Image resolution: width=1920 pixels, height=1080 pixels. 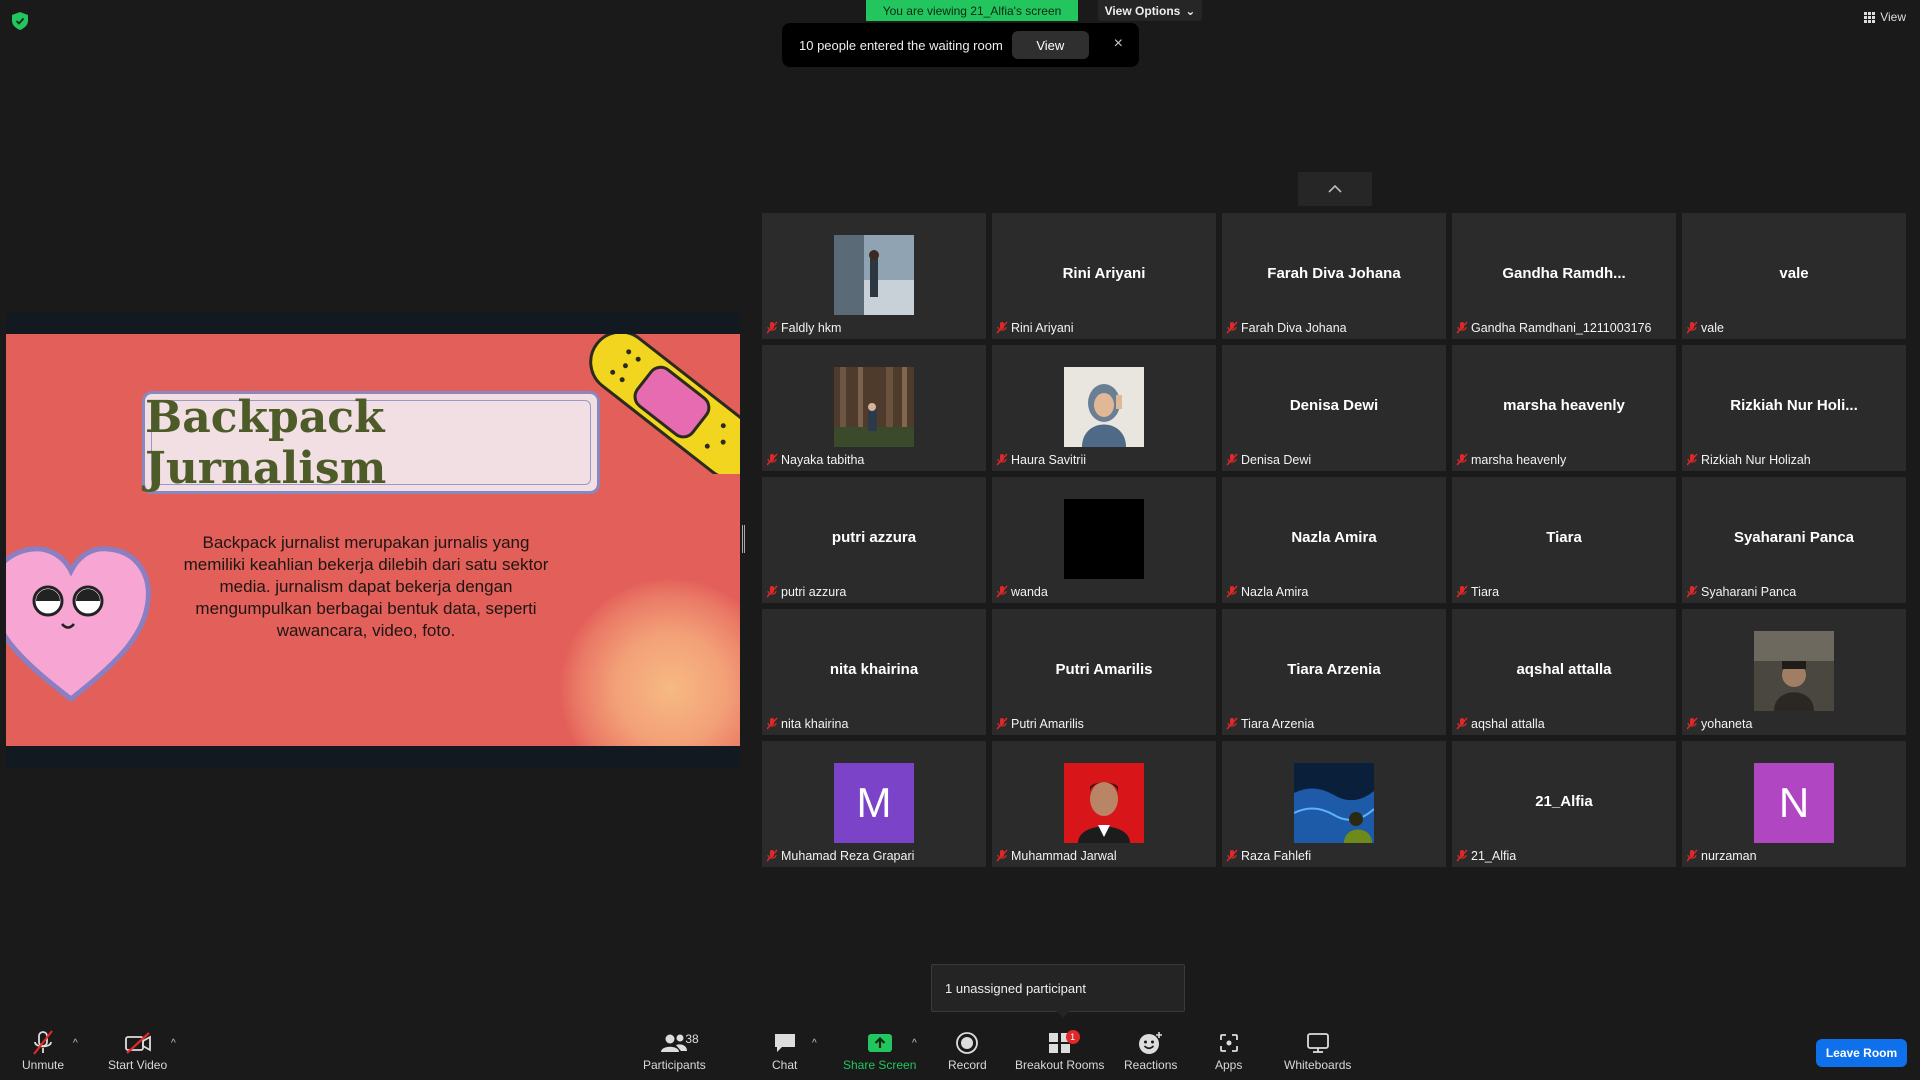 I want to click on participant-name-label: Muhammad Jarwal, so click(x=1056, y=855).